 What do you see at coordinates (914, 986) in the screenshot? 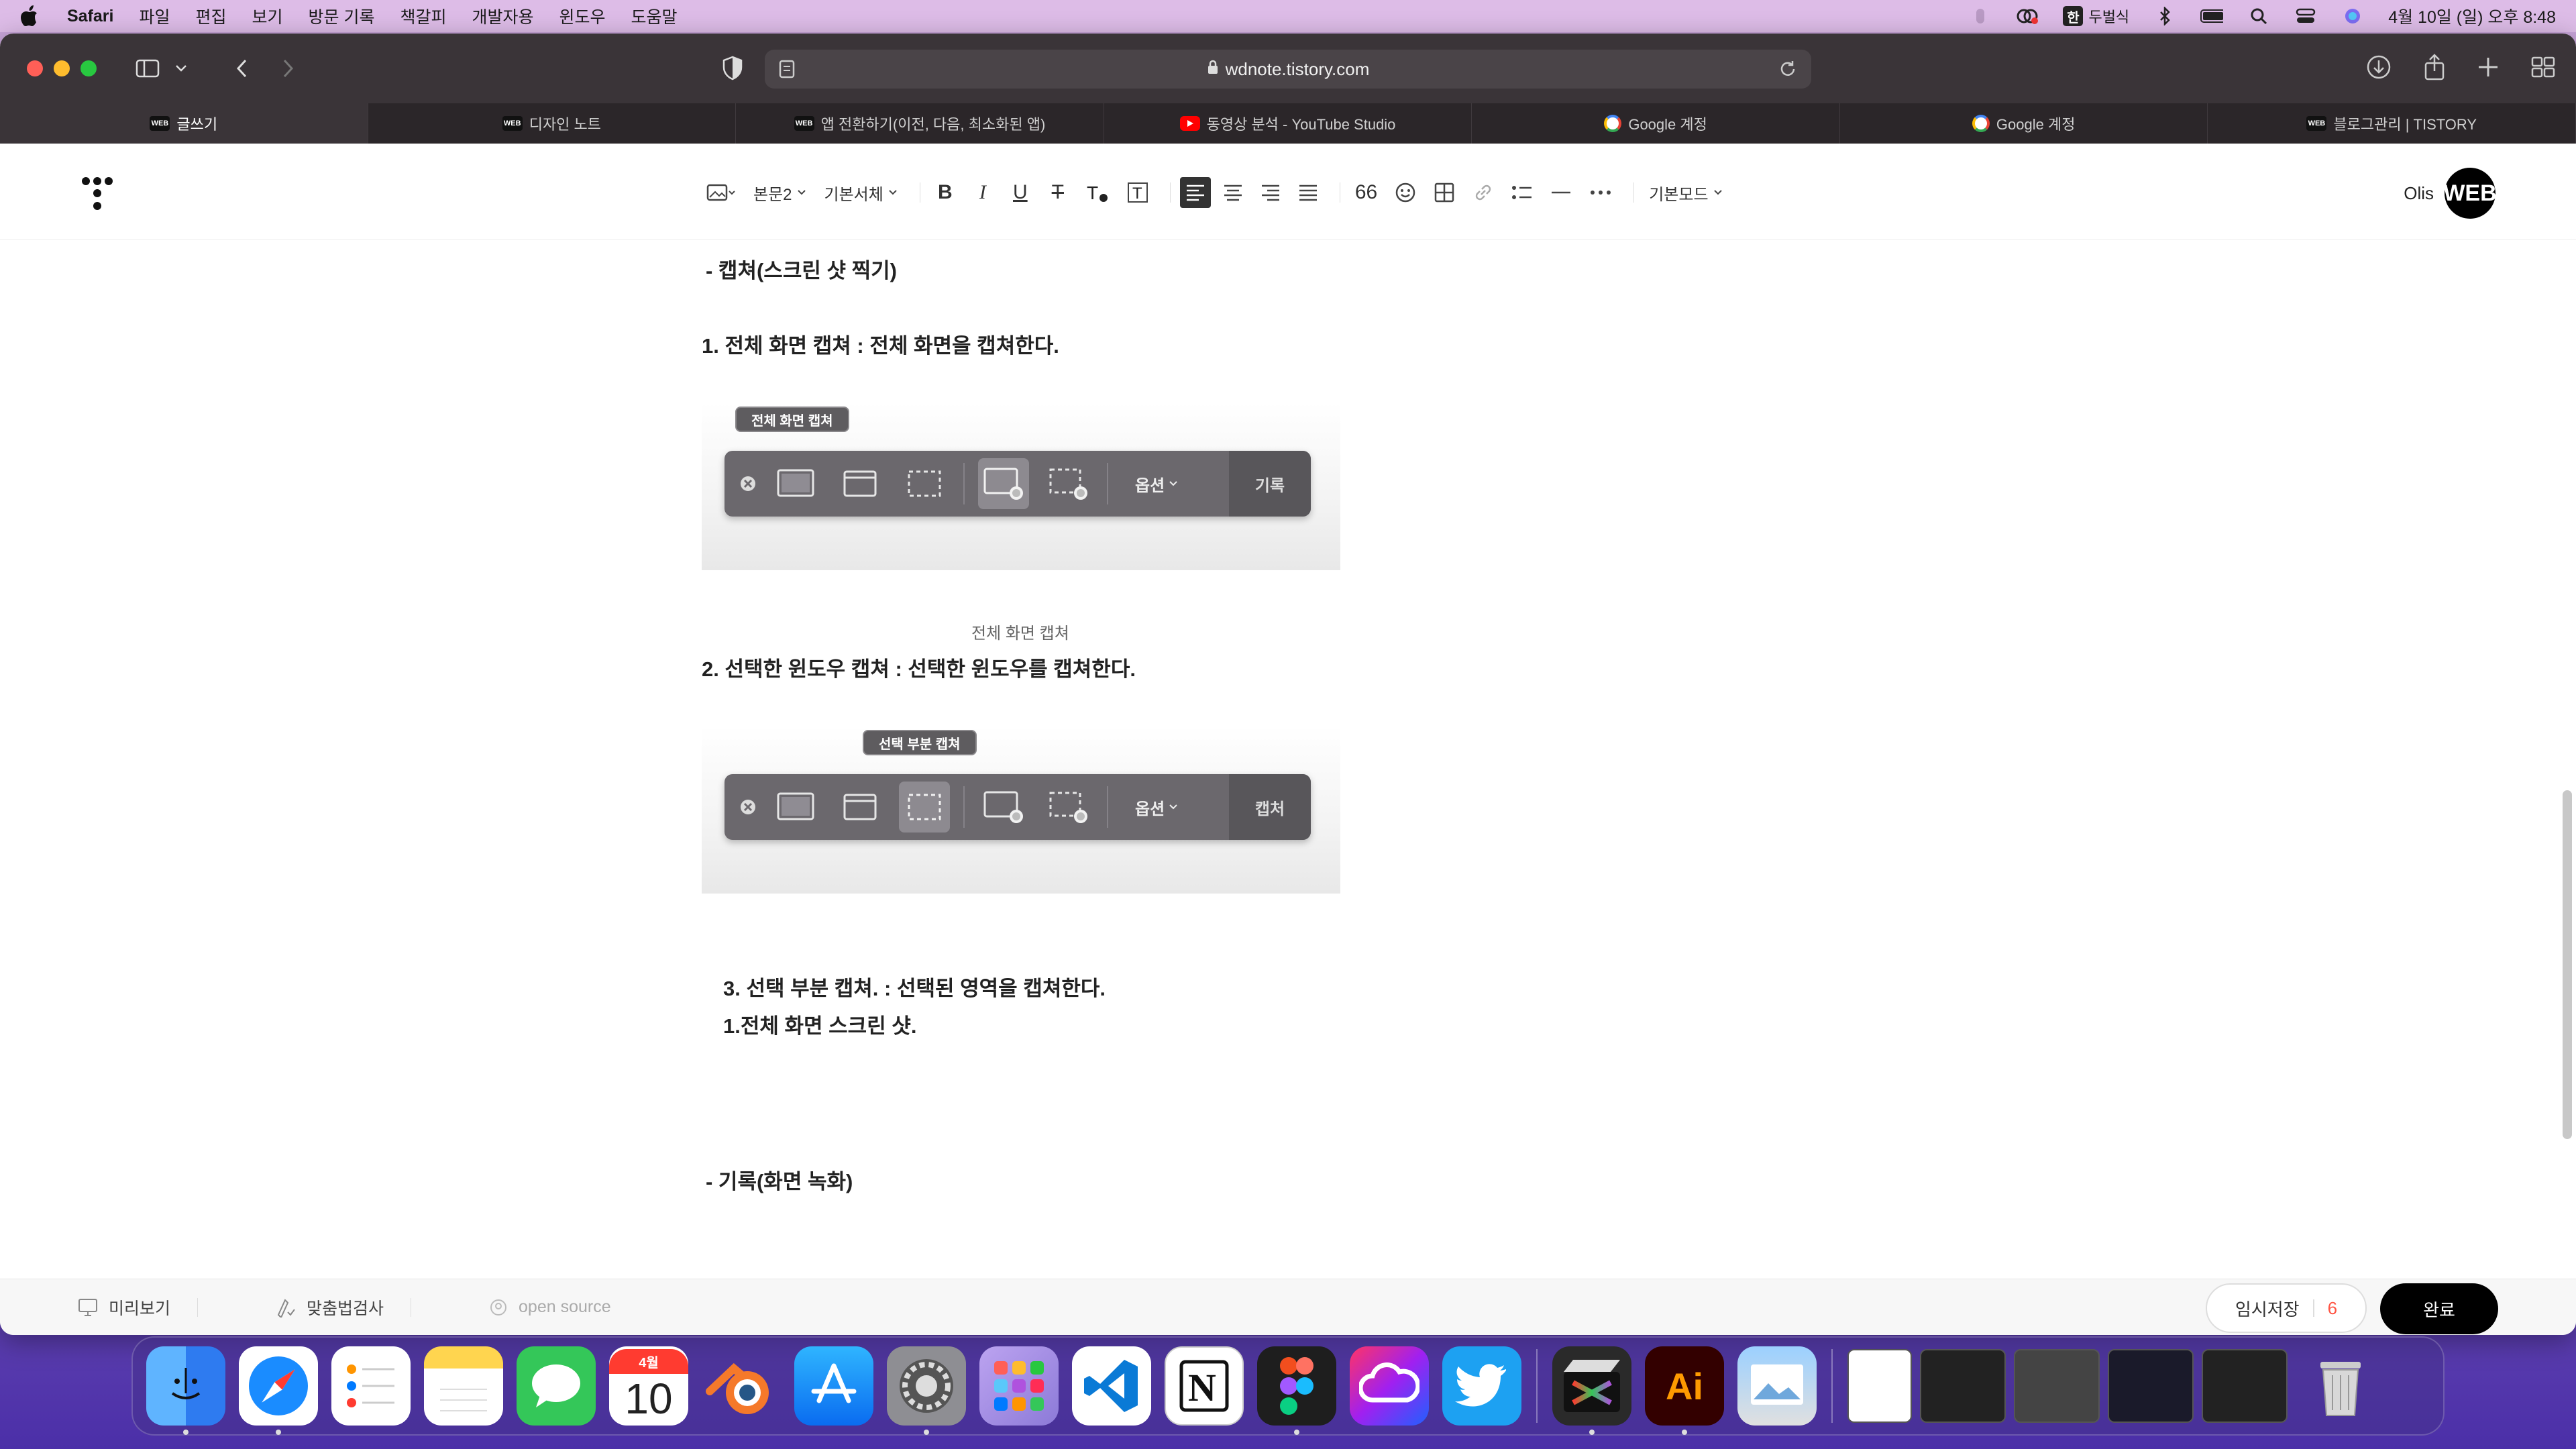
I see `item-selected-area: 3. 선택 부분 캡쳐. : 선택된 영역을 캡쳐한다.` at bounding box center [914, 986].